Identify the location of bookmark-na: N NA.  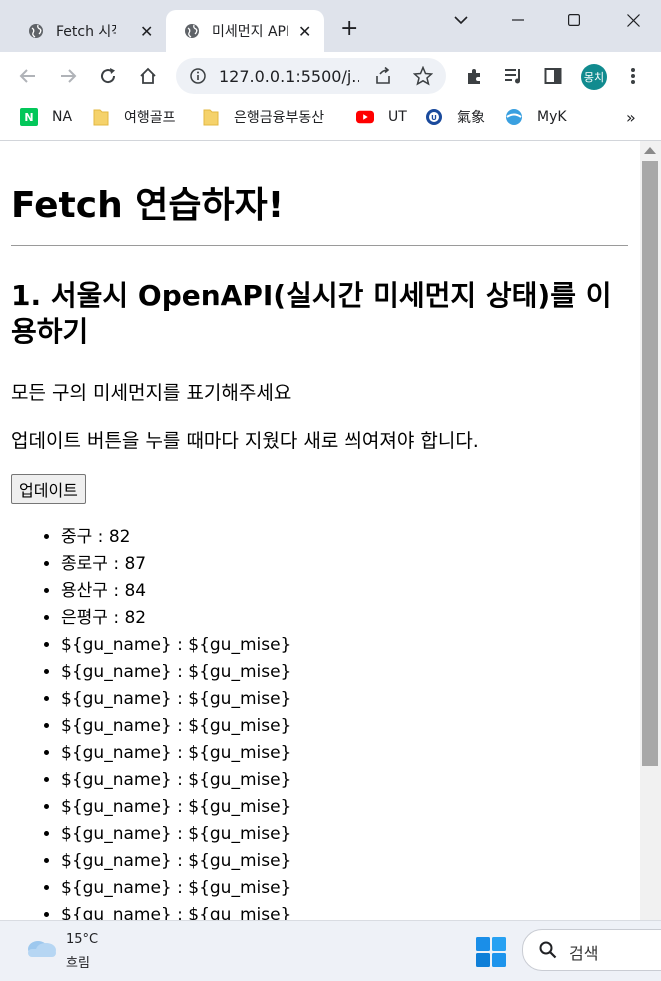
(46, 117).